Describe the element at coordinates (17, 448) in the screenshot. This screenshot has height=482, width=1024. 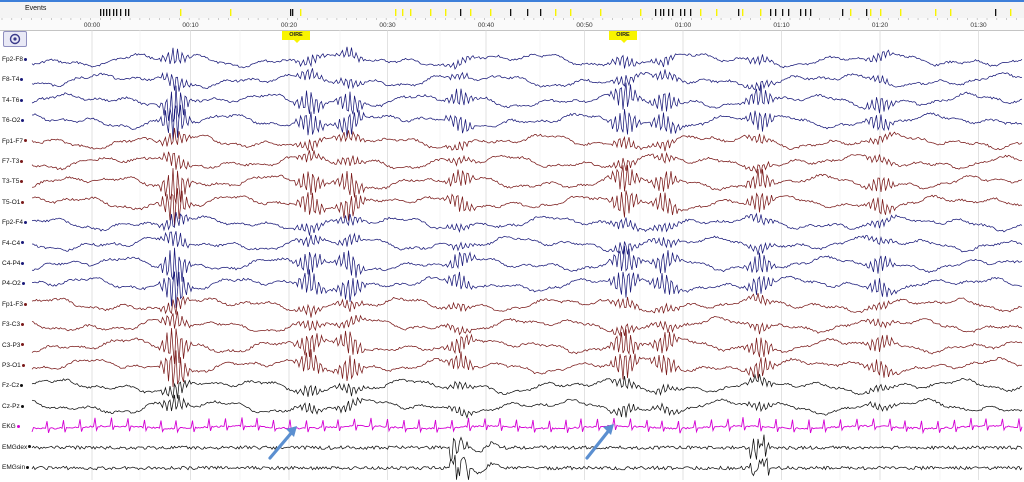
I see `channel-label-emgdex: EMGdex` at that location.